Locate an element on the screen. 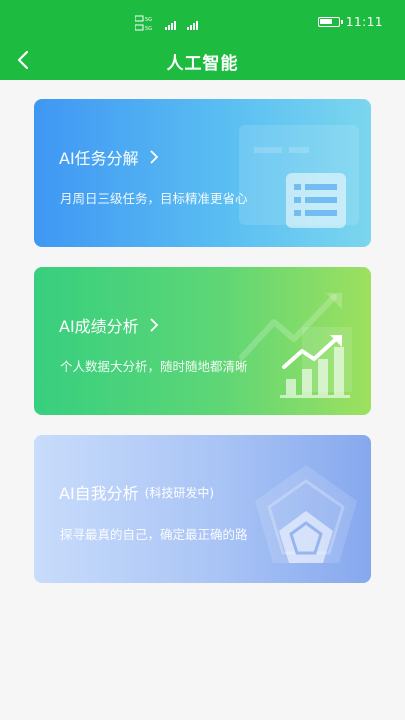  nav-bar: 人工智能 is located at coordinates (202, 60).